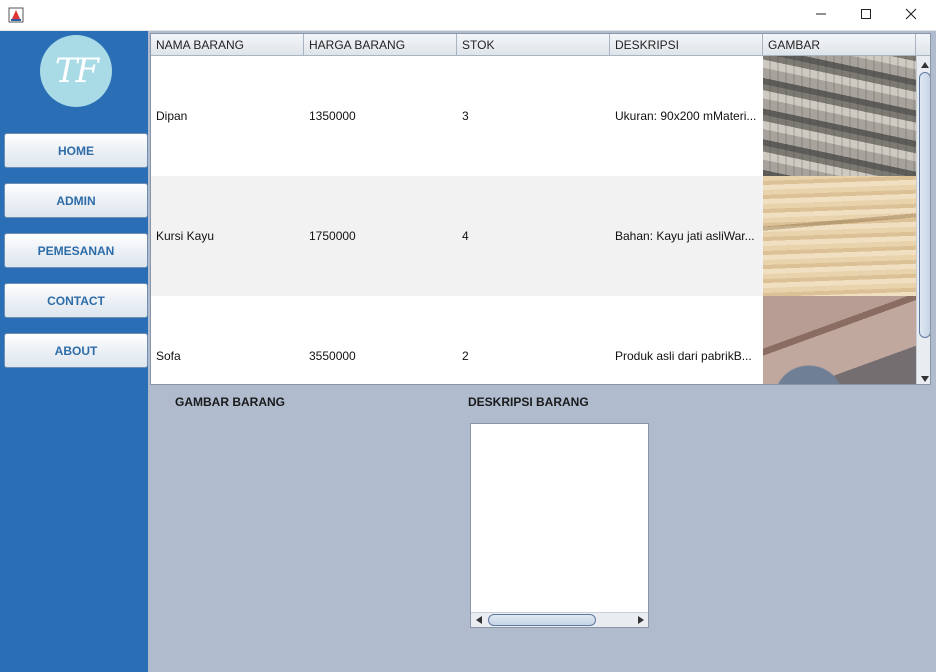  I want to click on cell-stok: 2, so click(465, 356).